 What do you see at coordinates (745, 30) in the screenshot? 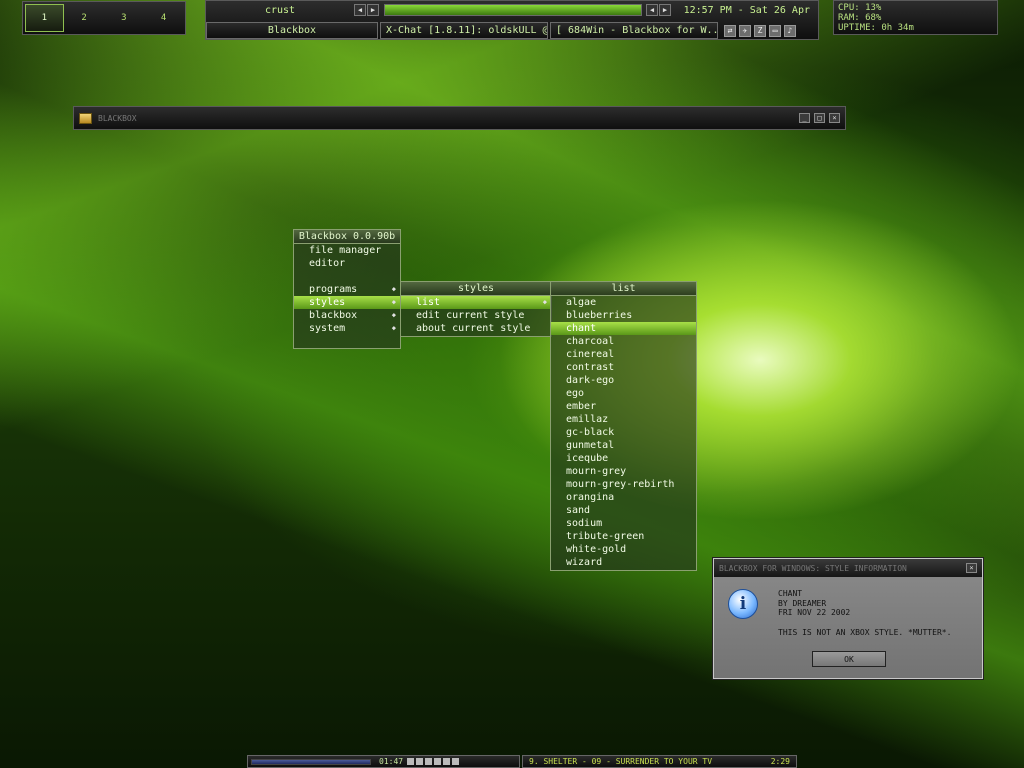
I see `satellite-icon: ✈` at bounding box center [745, 30].